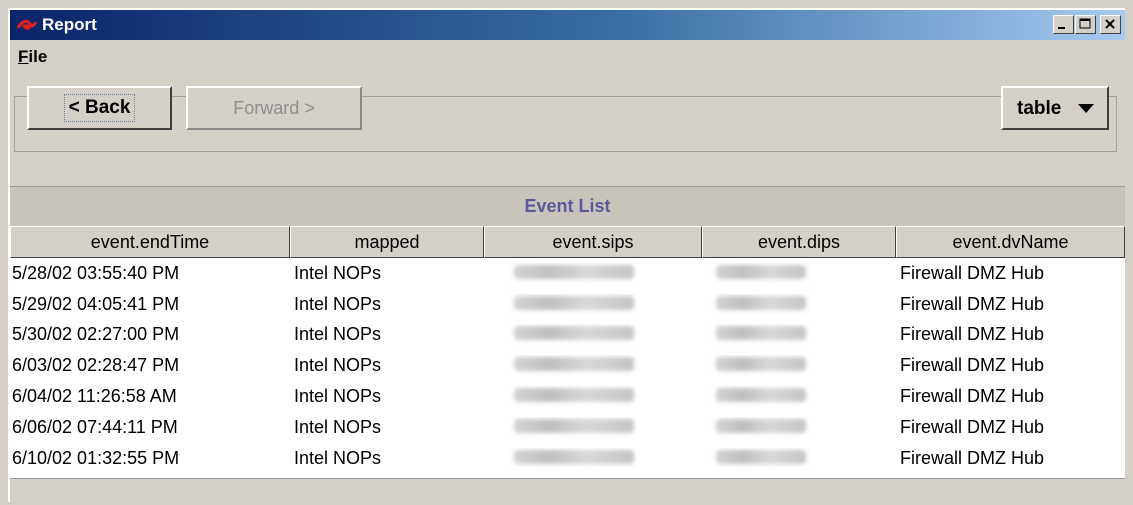 Image resolution: width=1133 pixels, height=505 pixels. What do you see at coordinates (565, 124) in the screenshot?
I see `toolbar-panel` at bounding box center [565, 124].